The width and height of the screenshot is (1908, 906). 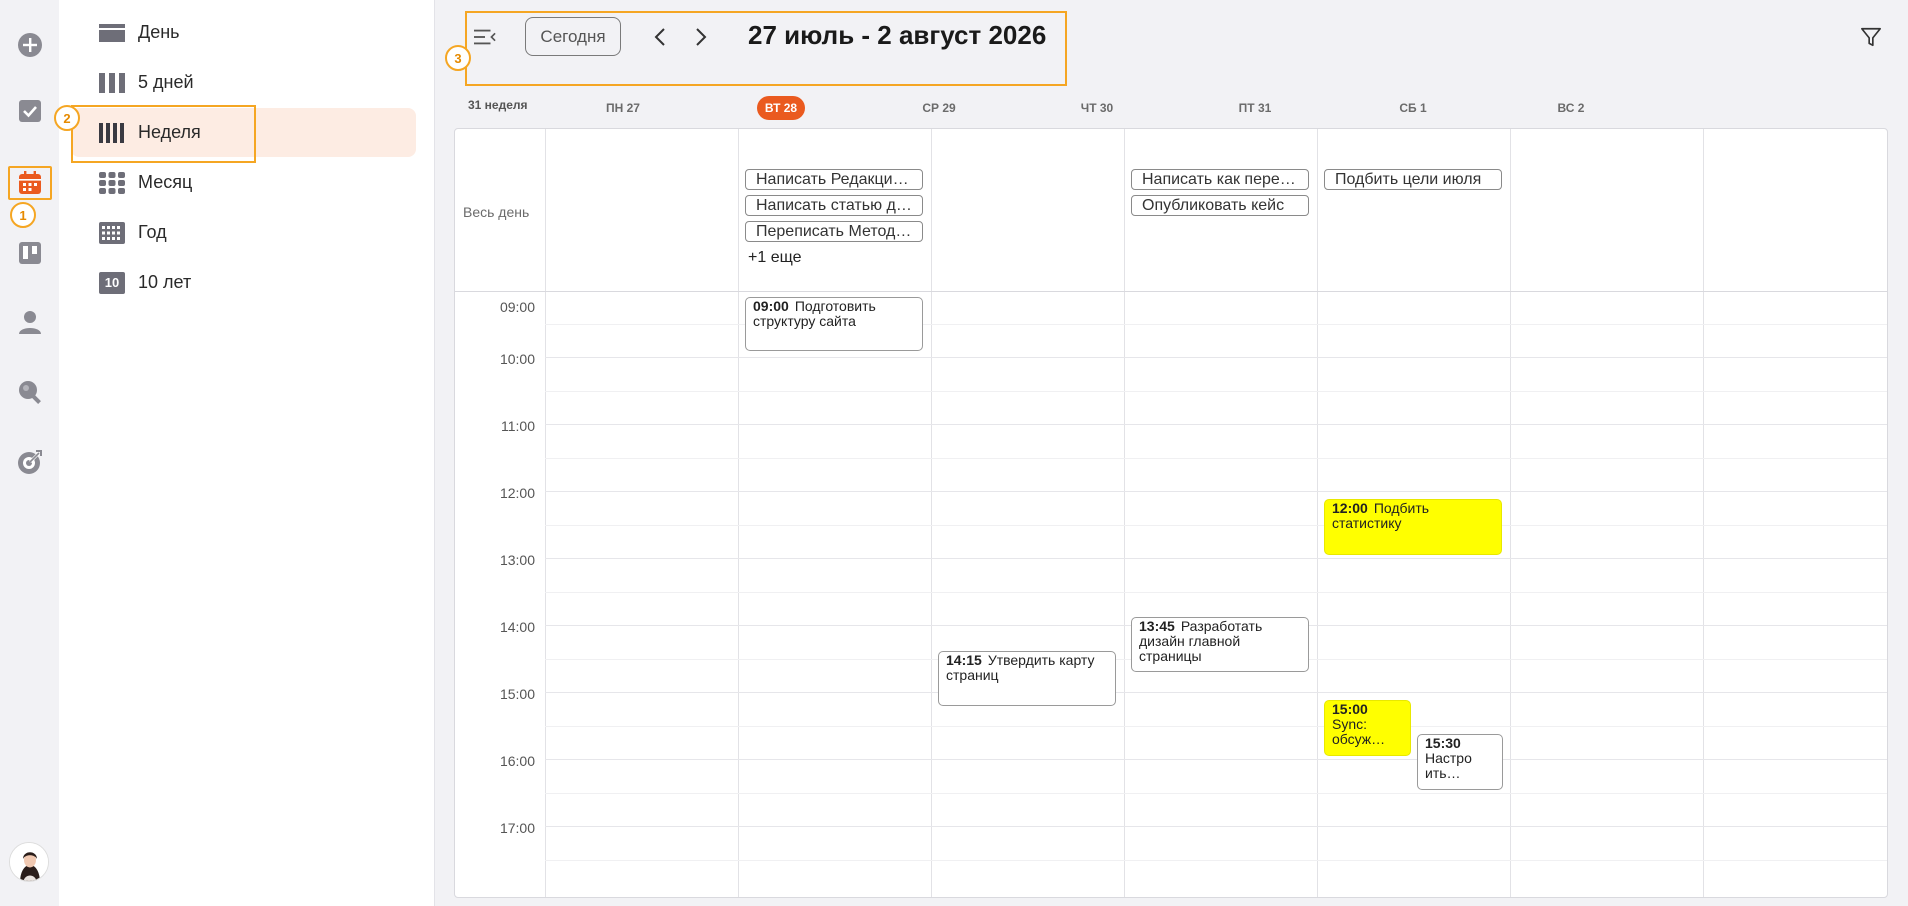 I want to click on allday-event: Написать статью для, so click(x=834, y=205).